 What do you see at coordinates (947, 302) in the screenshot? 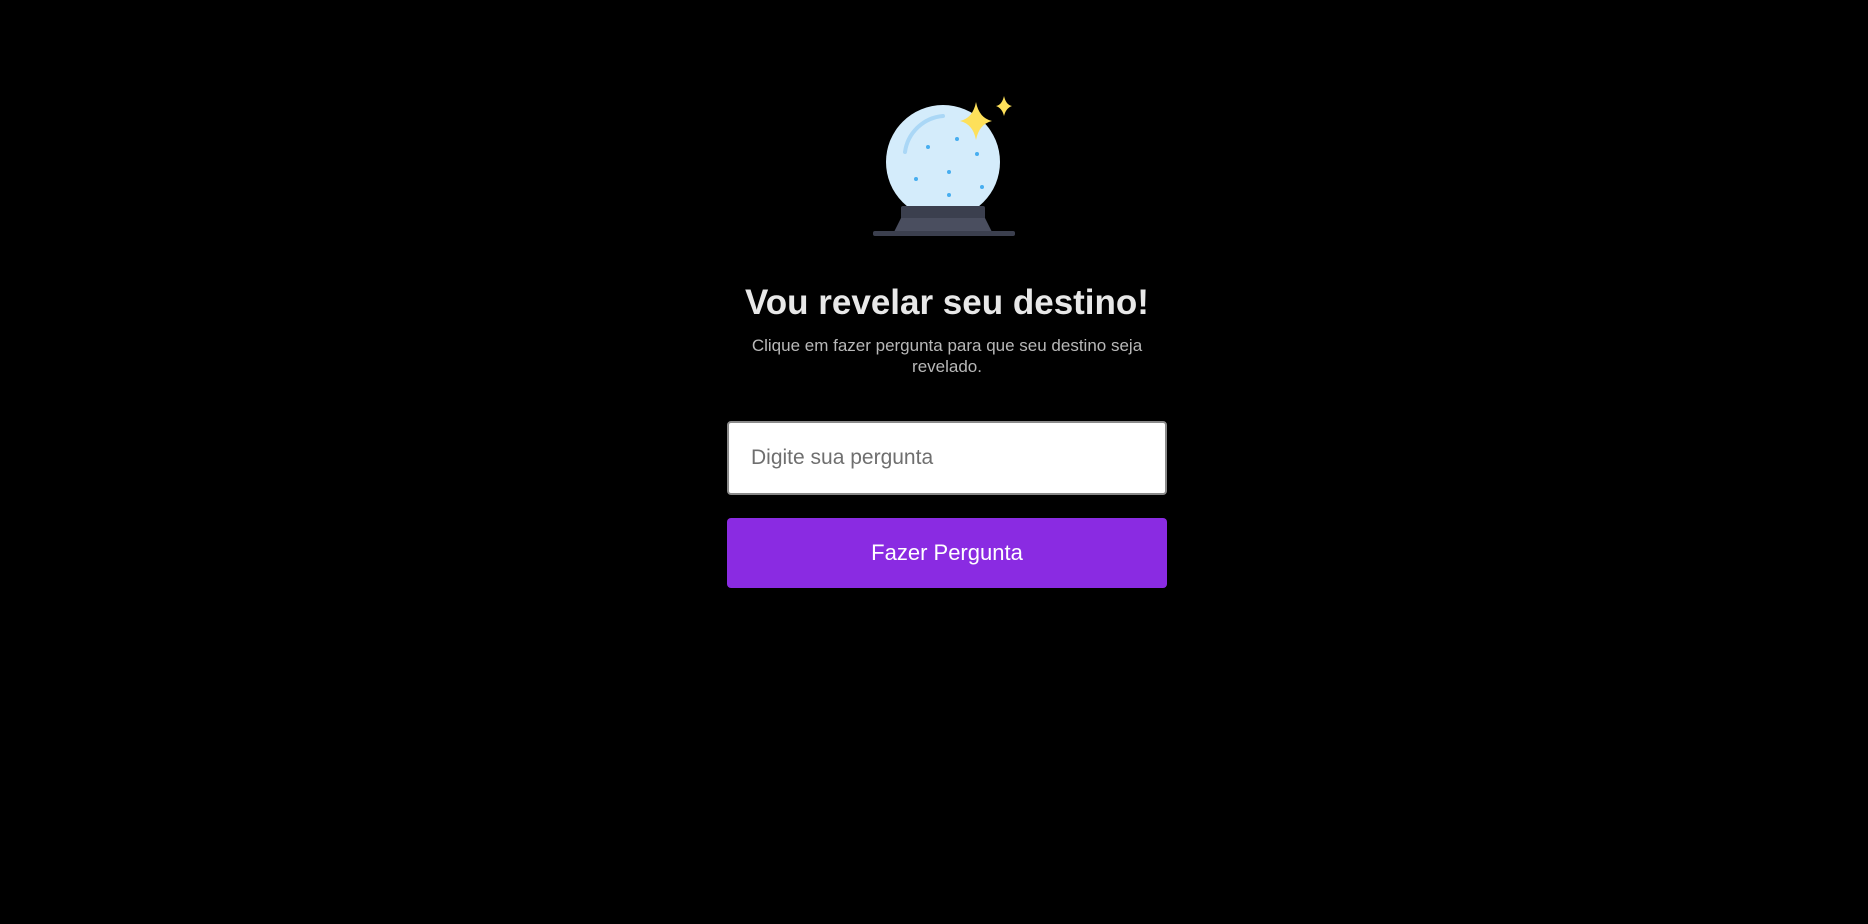
I see `page-title: Vou revelar seu destino!` at bounding box center [947, 302].